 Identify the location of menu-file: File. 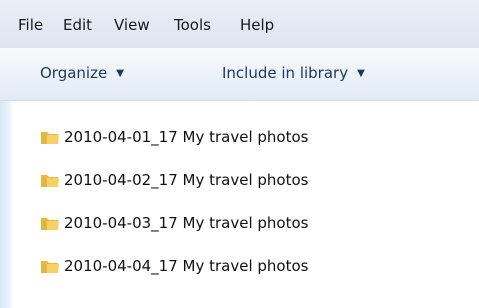
(30, 25).